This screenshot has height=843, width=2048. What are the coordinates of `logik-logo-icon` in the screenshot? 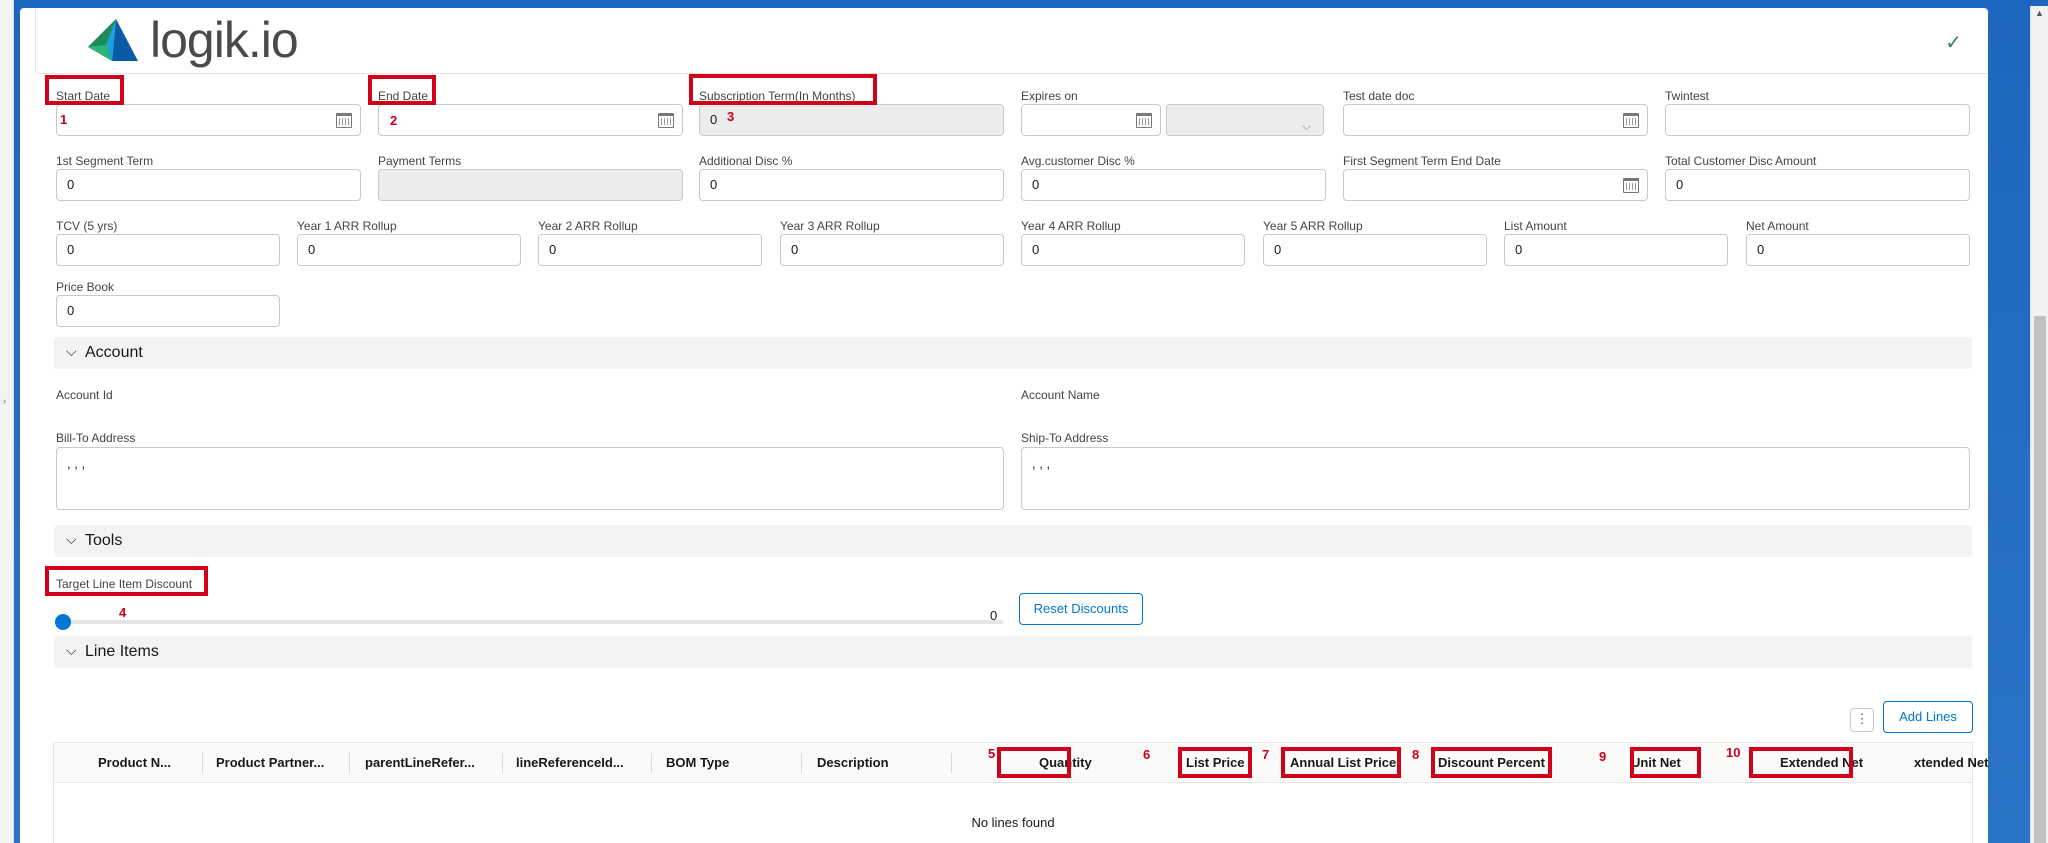 It's located at (113, 40).